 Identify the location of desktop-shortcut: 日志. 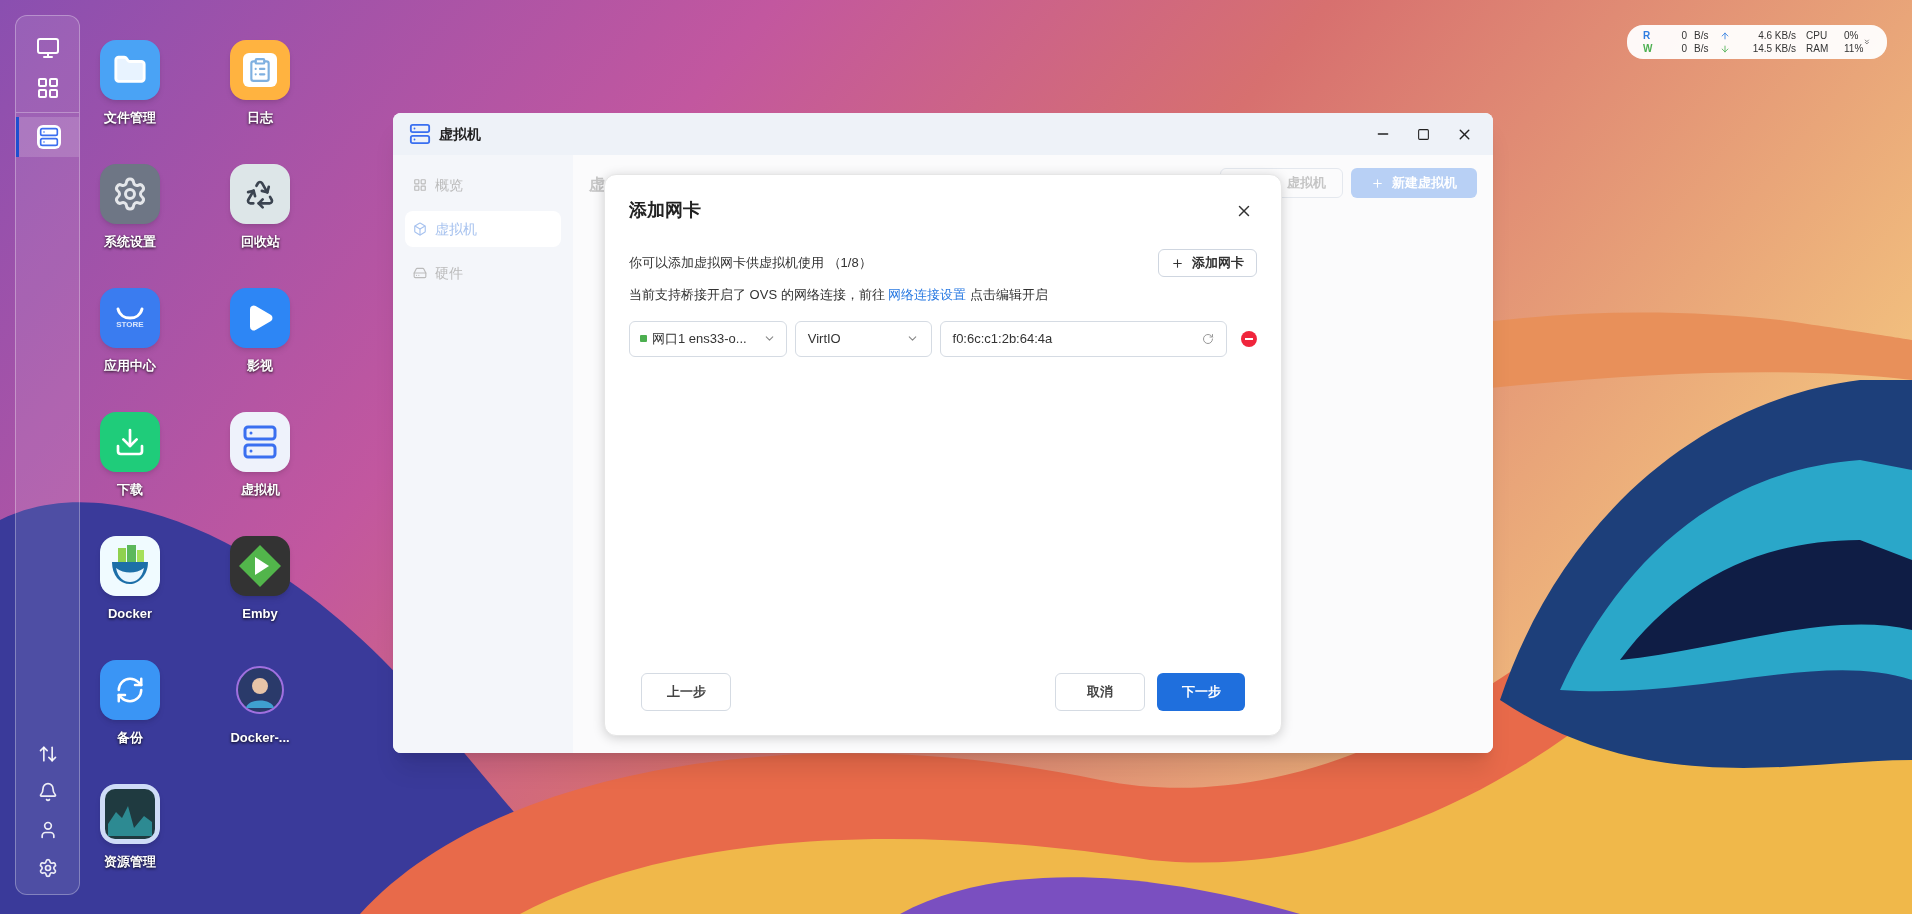
(260, 83).